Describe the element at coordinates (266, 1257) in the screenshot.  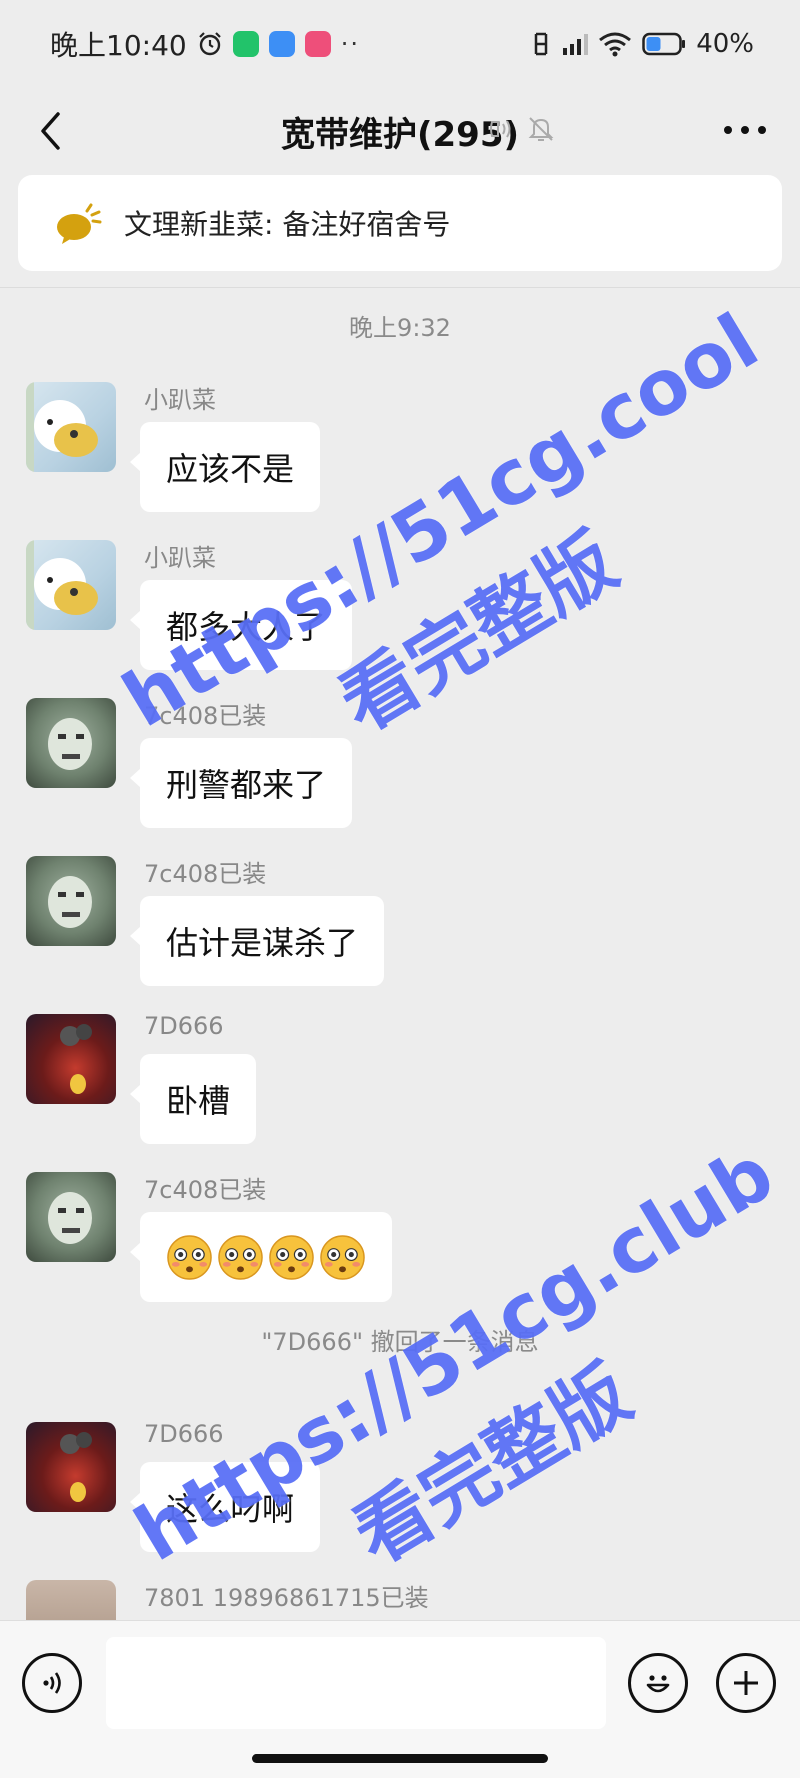
I see `emoji-row` at that location.